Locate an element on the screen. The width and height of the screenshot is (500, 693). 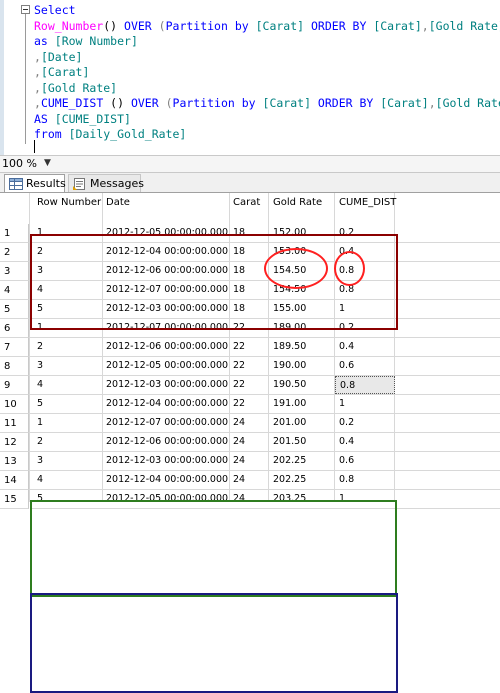
table-row: 4 2012-12-04 00:00:00.000 24 202.25 0.8 is located at coordinates (265, 480).